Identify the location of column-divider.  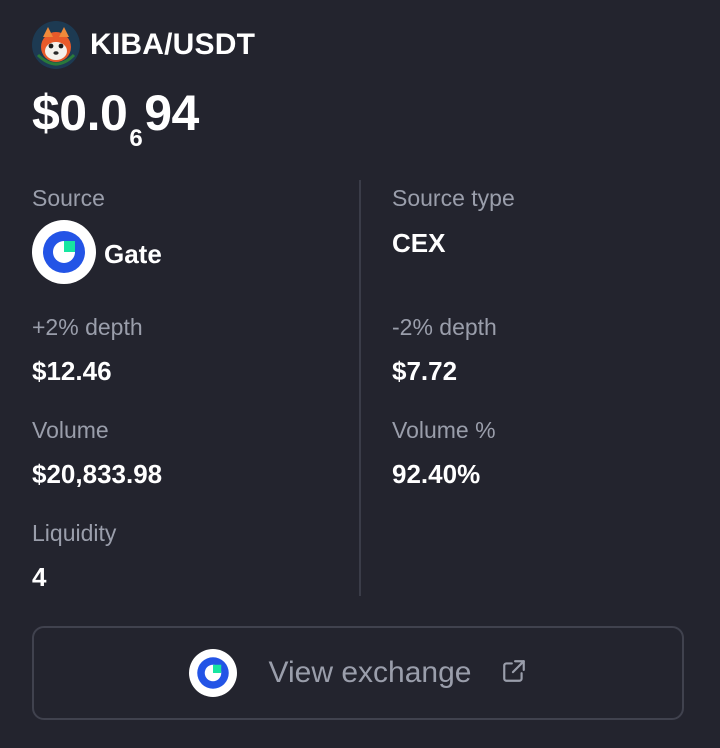
(360, 388).